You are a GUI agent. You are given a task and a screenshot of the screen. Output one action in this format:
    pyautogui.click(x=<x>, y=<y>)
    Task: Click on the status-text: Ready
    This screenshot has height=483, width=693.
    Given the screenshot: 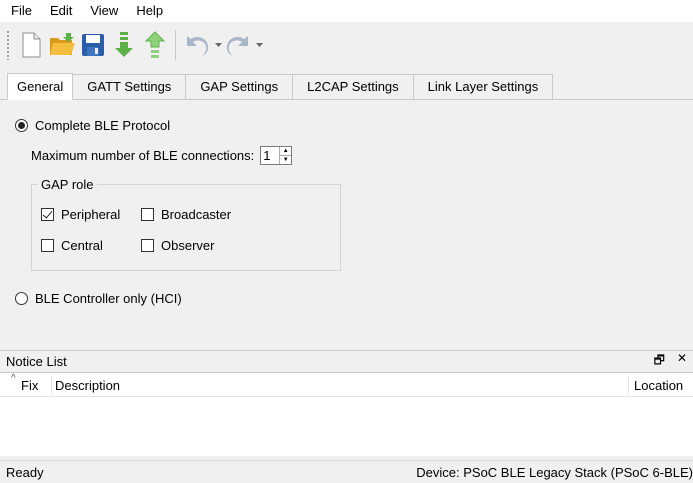 What is the action you would take?
    pyautogui.click(x=25, y=472)
    